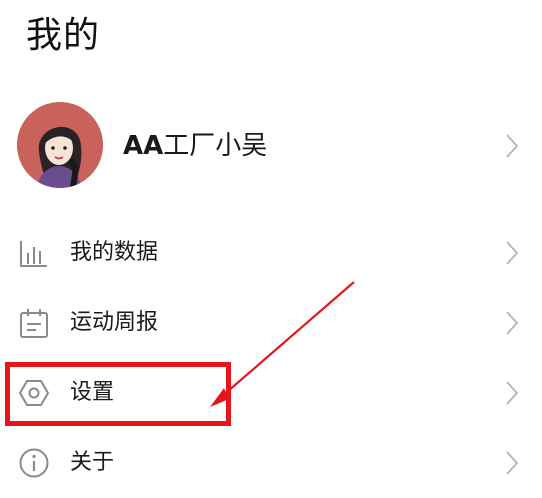 This screenshot has height=498, width=542. Describe the element at coordinates (92, 462) in the screenshot. I see `menu-item-label: 关于` at that location.